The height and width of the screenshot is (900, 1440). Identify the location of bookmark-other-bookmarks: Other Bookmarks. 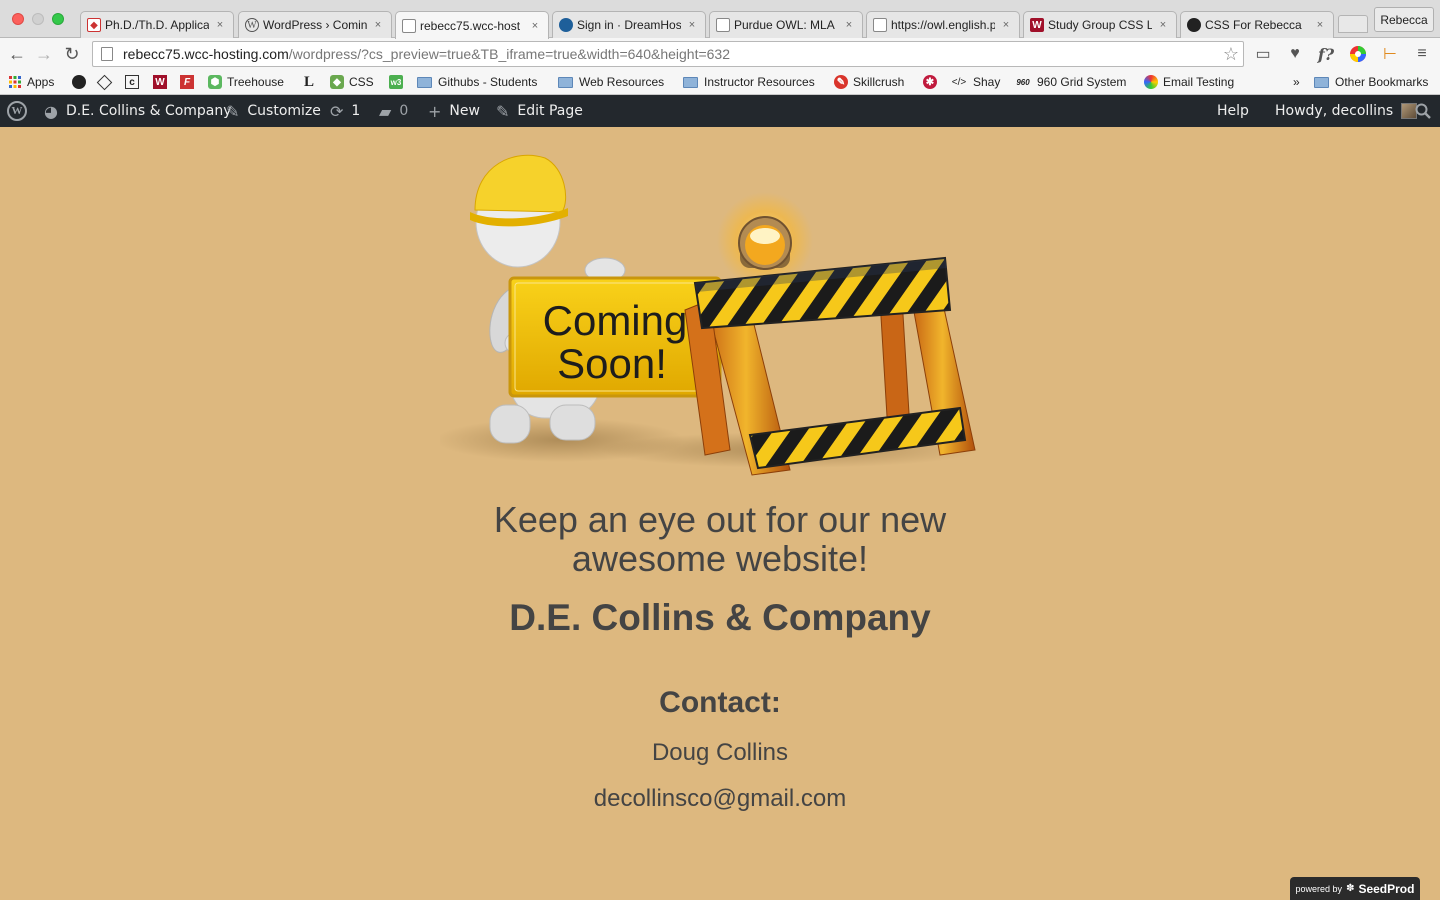
(1371, 82).